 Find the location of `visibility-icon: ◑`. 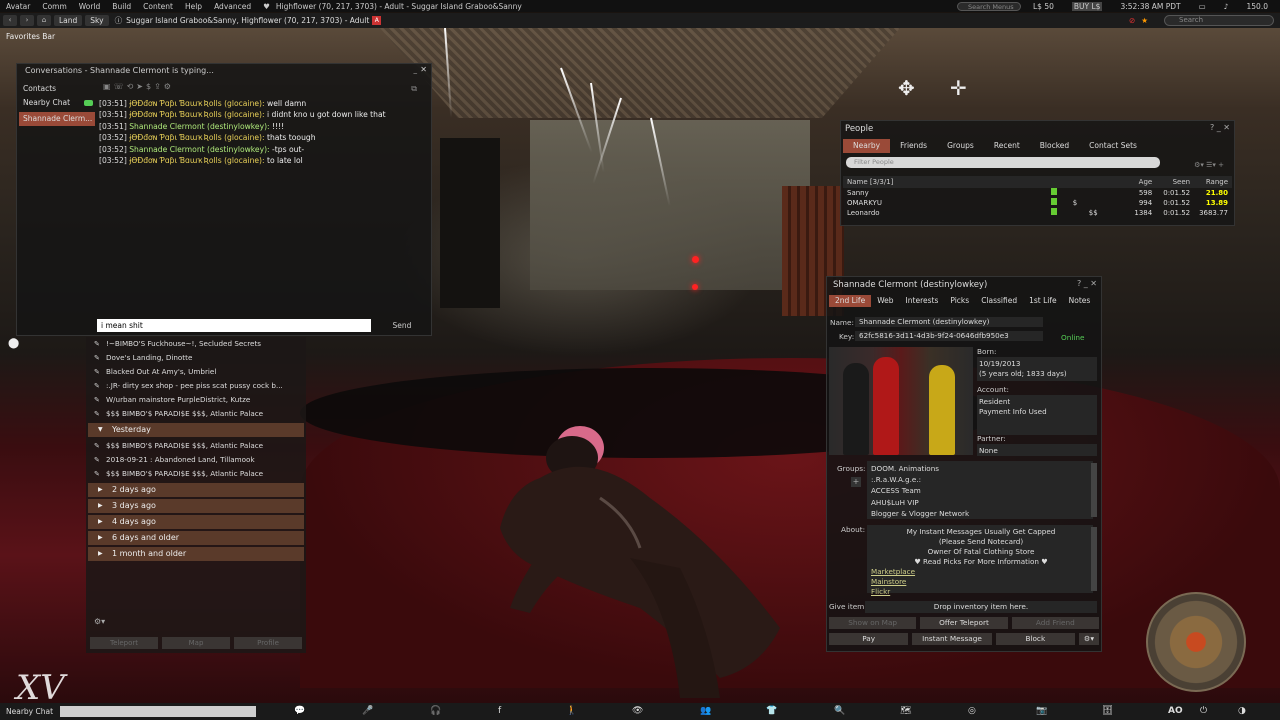

visibility-icon: ◑ is located at coordinates (1242, 711).